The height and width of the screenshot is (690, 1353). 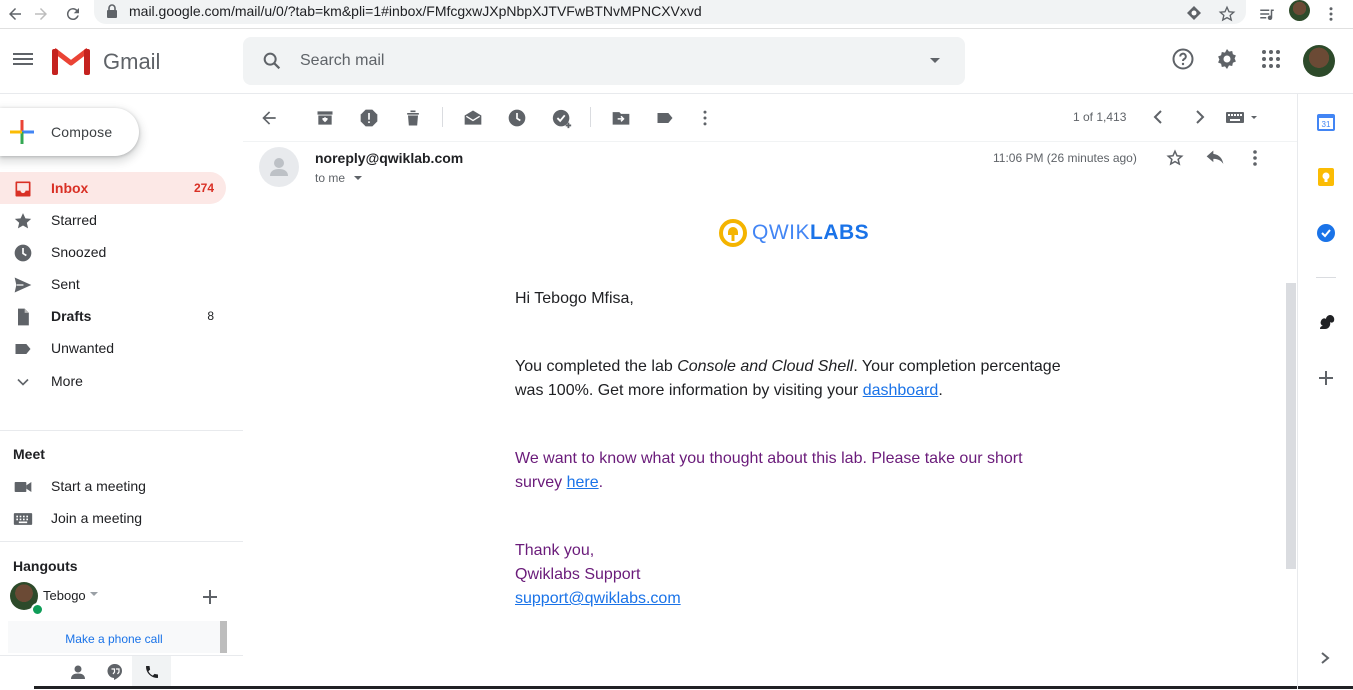 What do you see at coordinates (82, 132) in the screenshot?
I see `compose-label: Compose` at bounding box center [82, 132].